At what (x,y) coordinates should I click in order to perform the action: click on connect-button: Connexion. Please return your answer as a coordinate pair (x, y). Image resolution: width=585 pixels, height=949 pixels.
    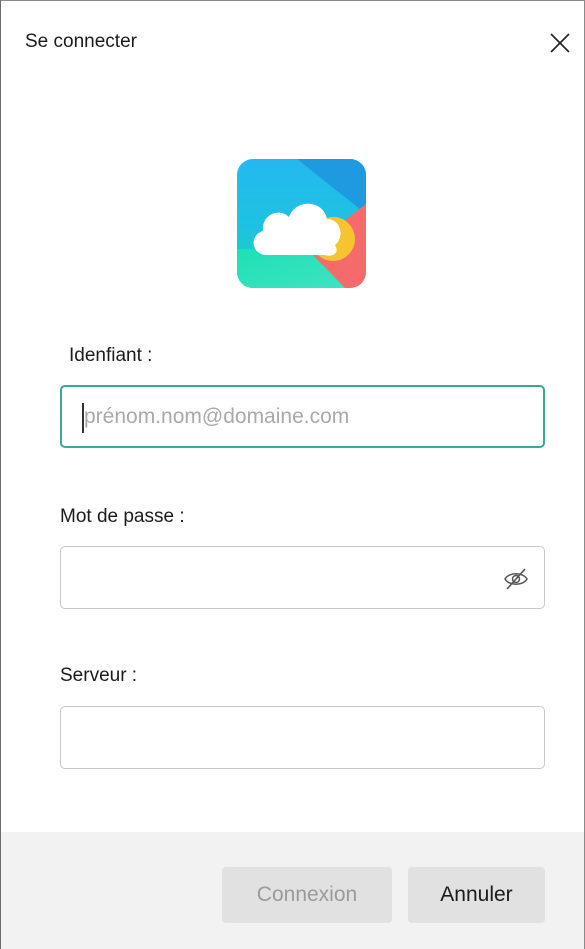
    Looking at the image, I should click on (307, 895).